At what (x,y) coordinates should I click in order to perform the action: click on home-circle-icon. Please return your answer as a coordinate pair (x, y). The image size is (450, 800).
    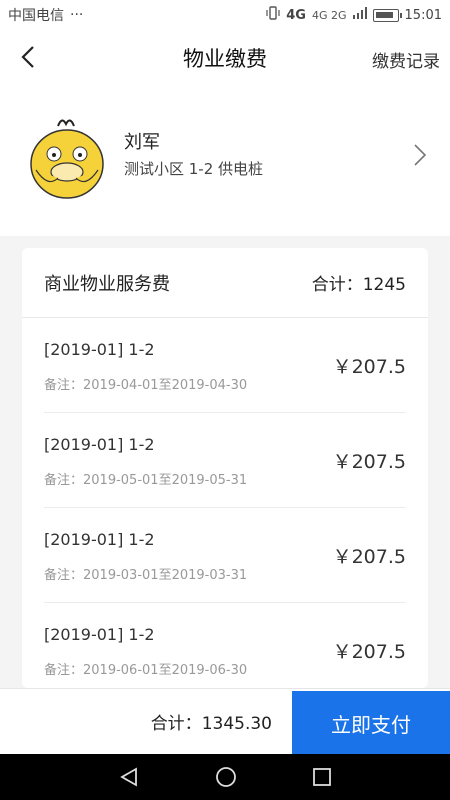
    Looking at the image, I should click on (226, 777).